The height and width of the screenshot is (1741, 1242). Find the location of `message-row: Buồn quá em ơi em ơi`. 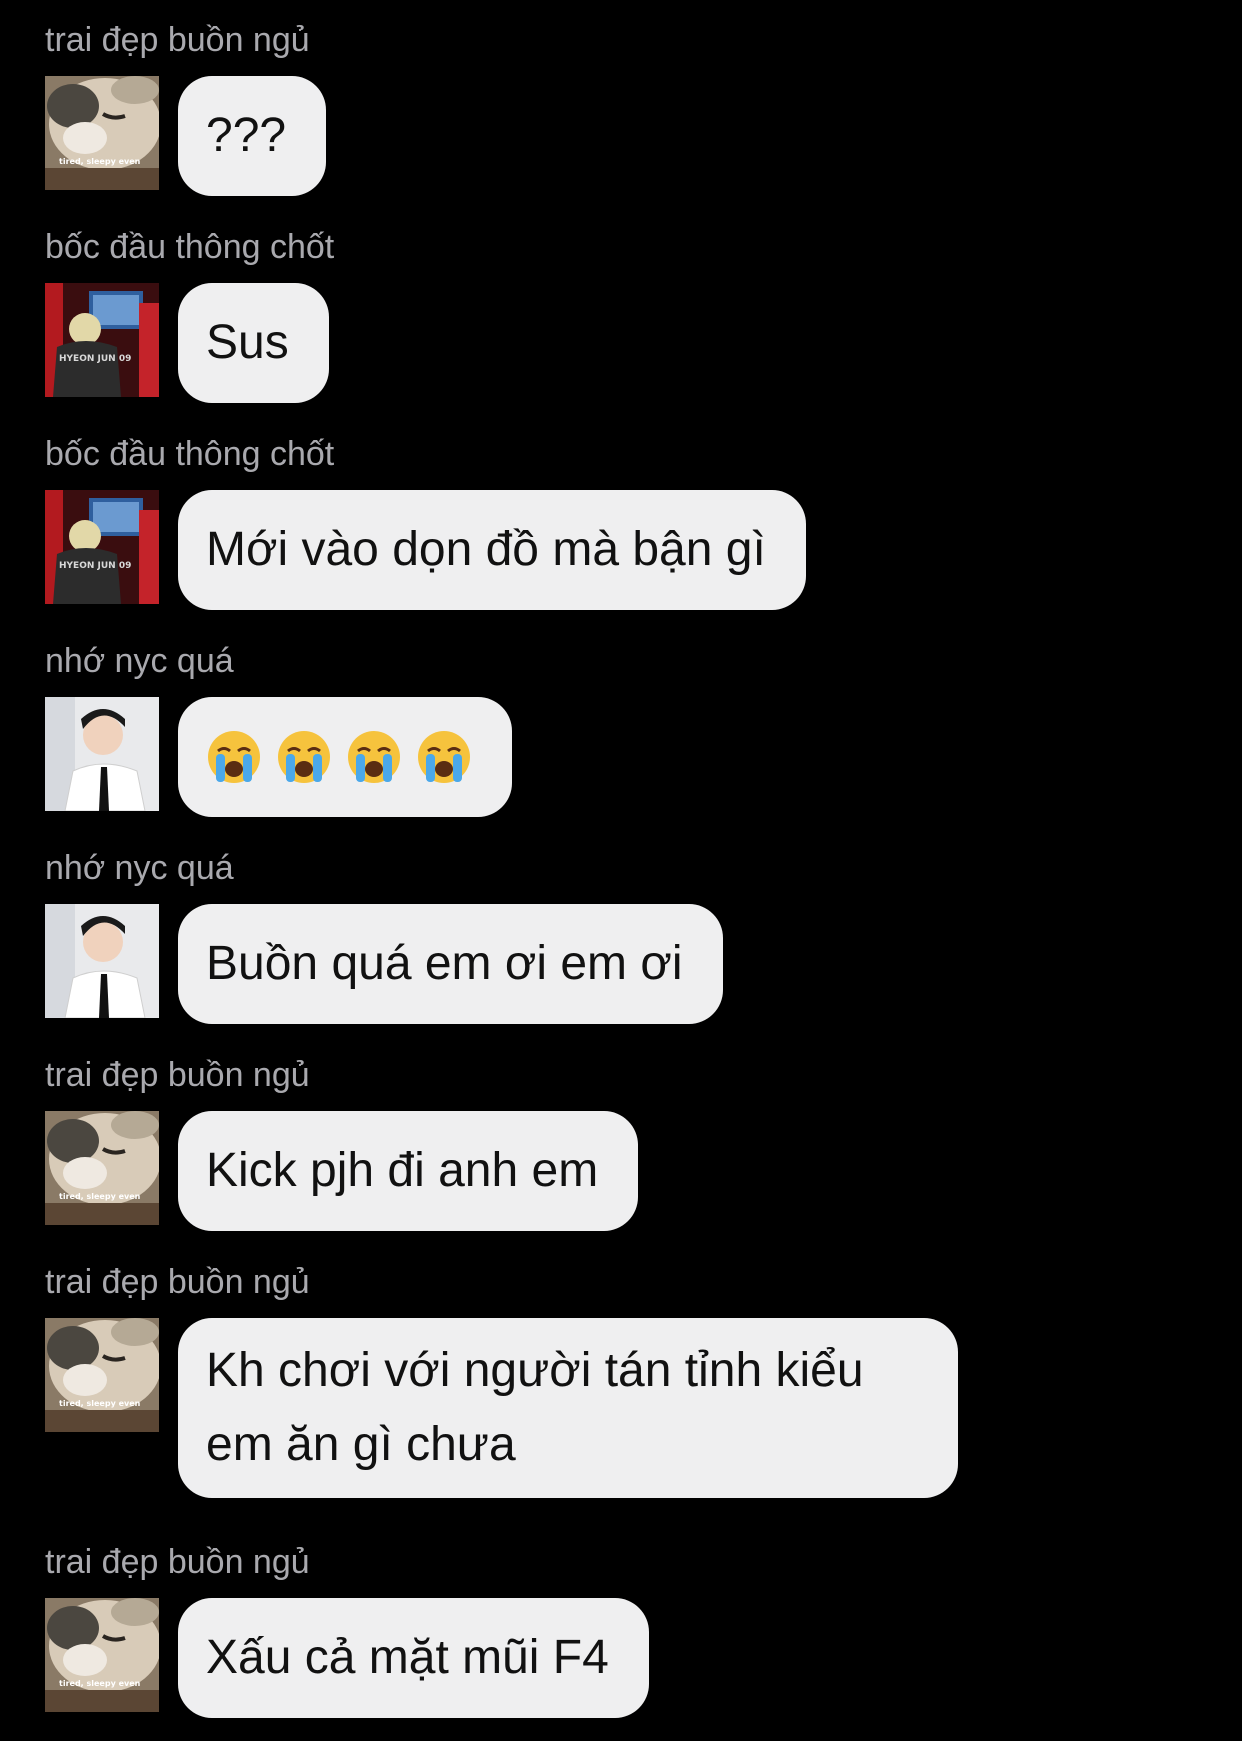

message-row: Buồn quá em ơi em ơi is located at coordinates (620, 964).